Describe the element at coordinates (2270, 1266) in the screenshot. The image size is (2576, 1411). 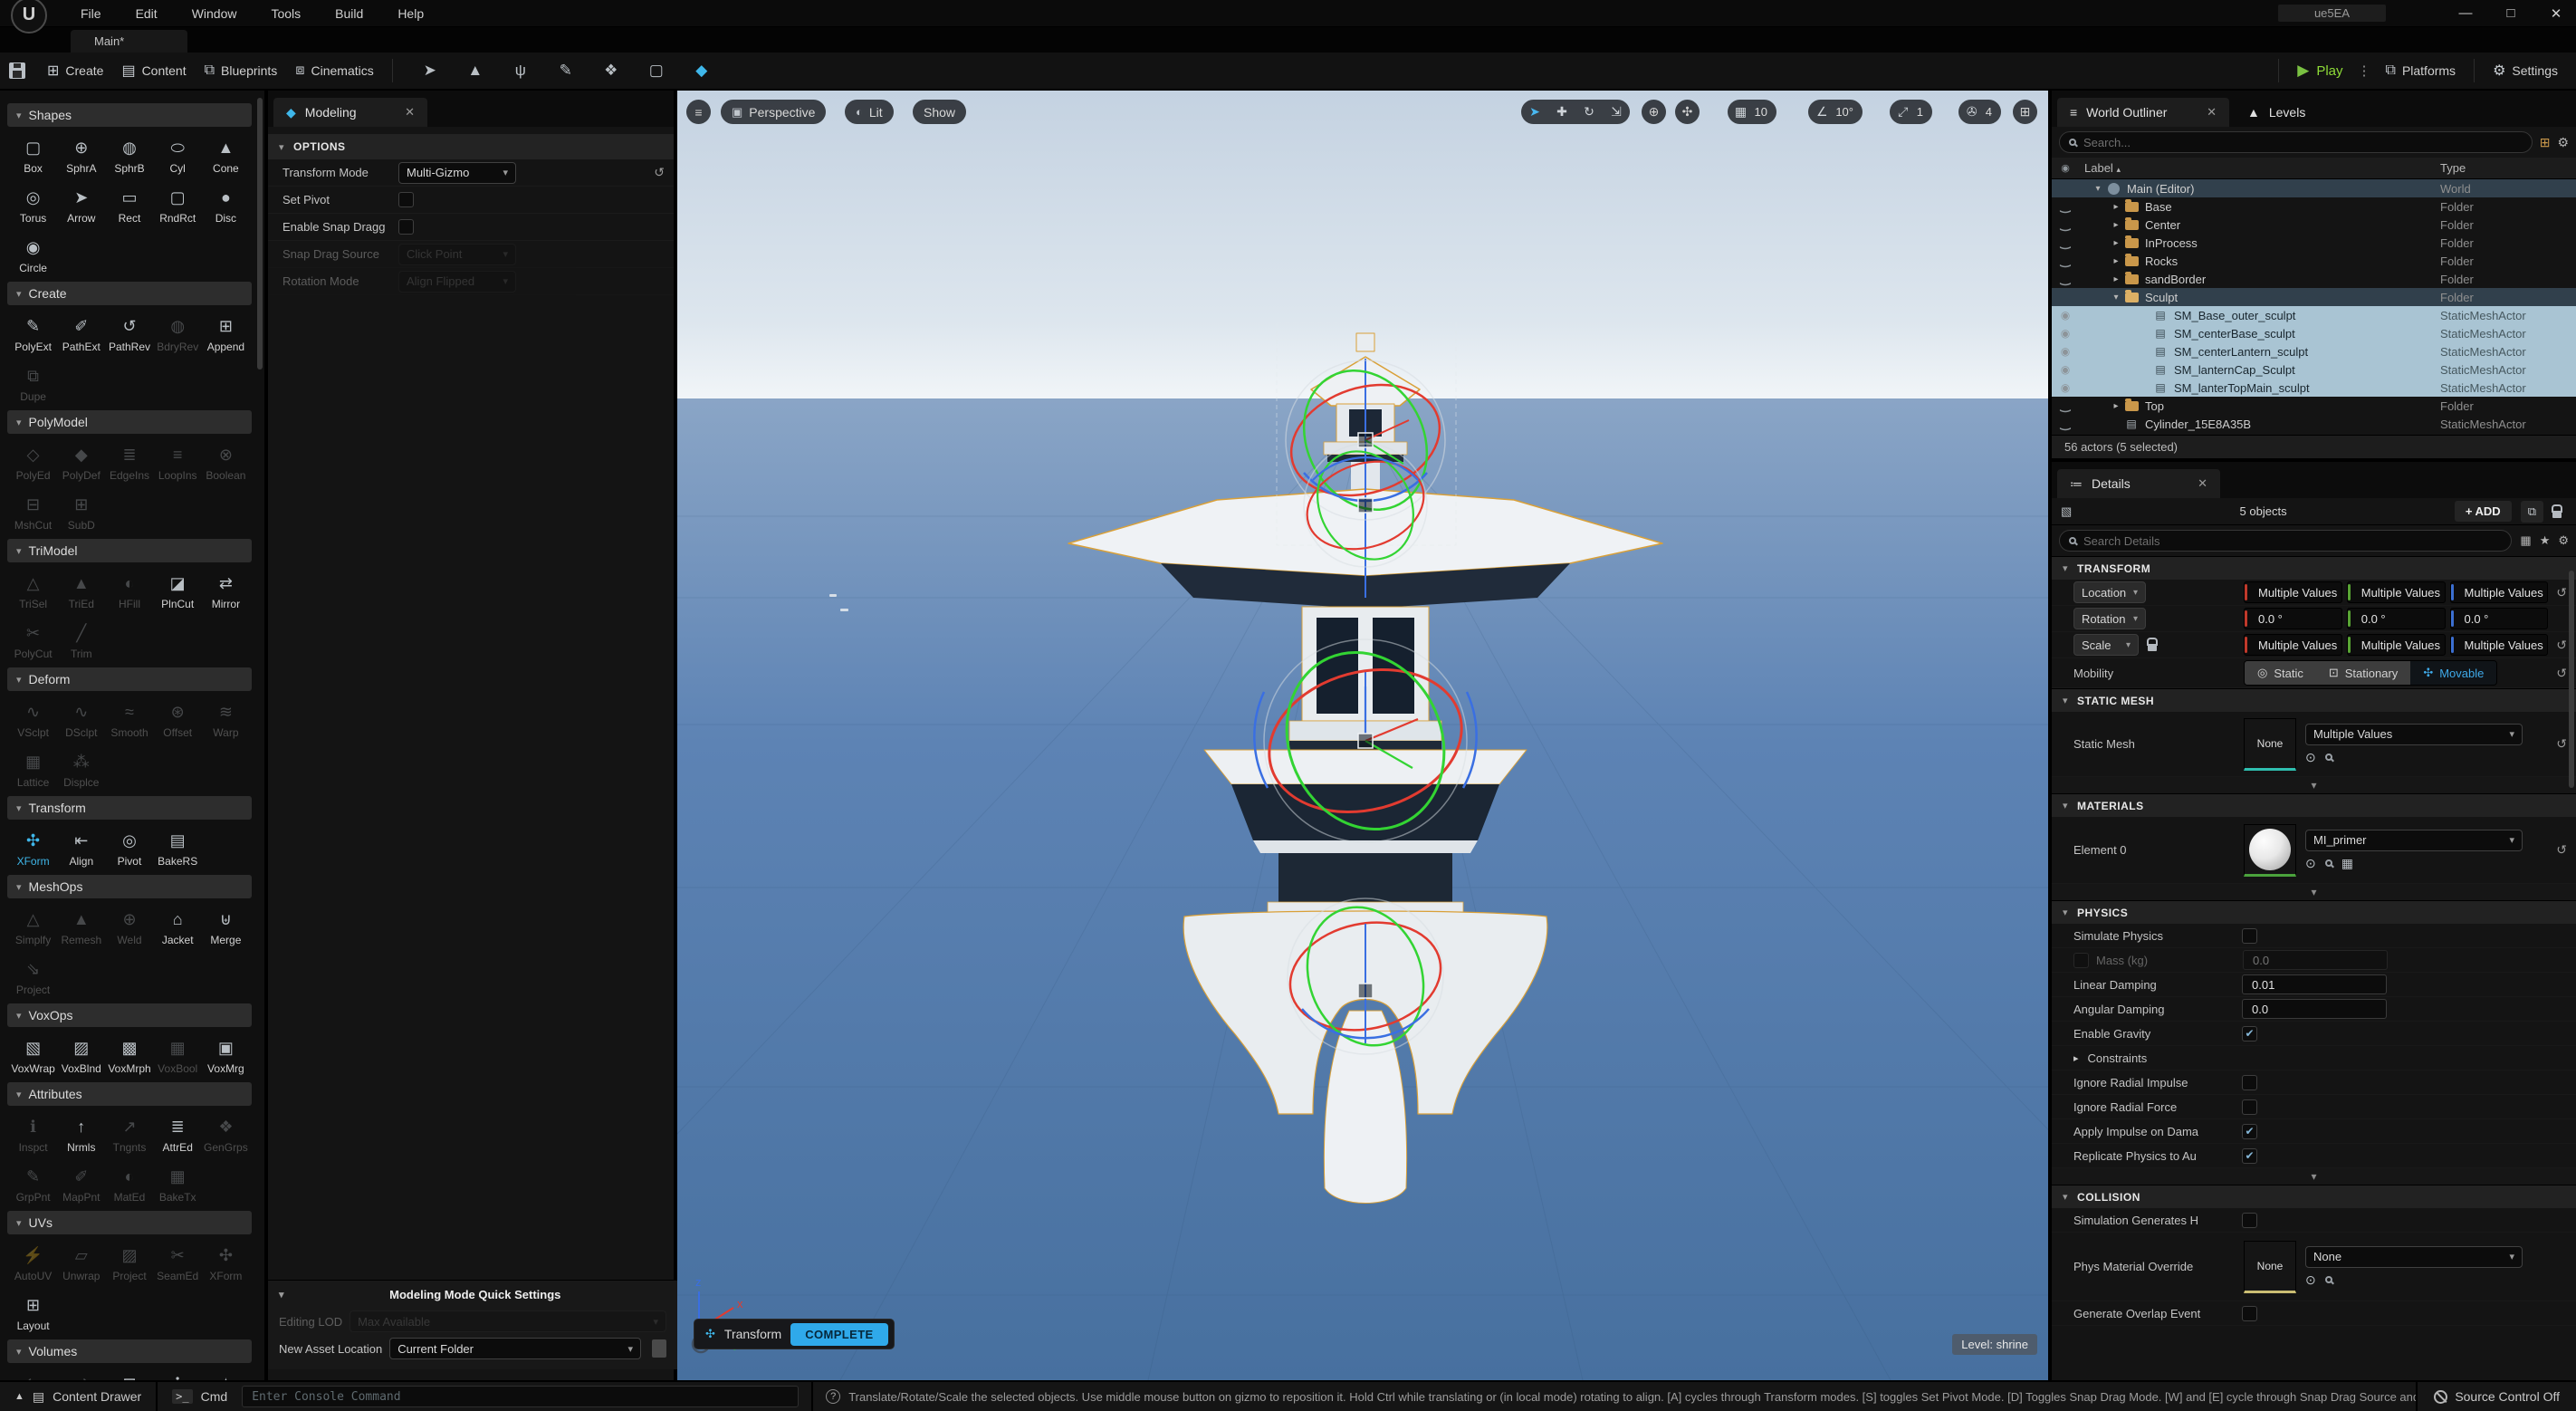
I see `phys-material-thumbnail: None` at that location.